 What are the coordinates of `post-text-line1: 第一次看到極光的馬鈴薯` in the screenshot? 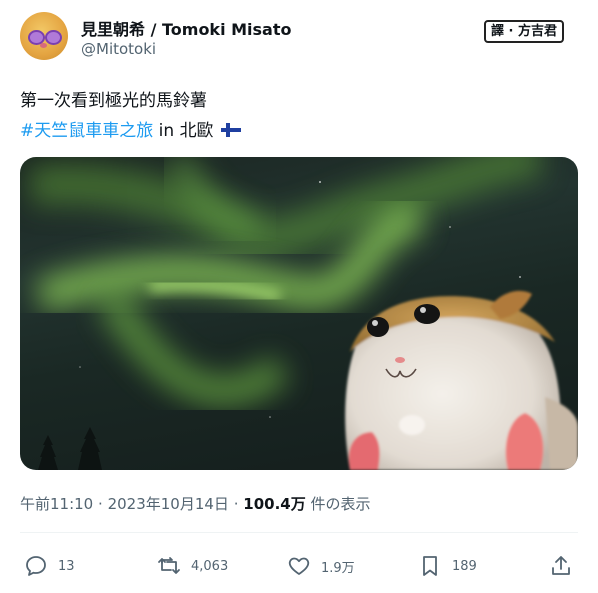 It's located at (113, 101).